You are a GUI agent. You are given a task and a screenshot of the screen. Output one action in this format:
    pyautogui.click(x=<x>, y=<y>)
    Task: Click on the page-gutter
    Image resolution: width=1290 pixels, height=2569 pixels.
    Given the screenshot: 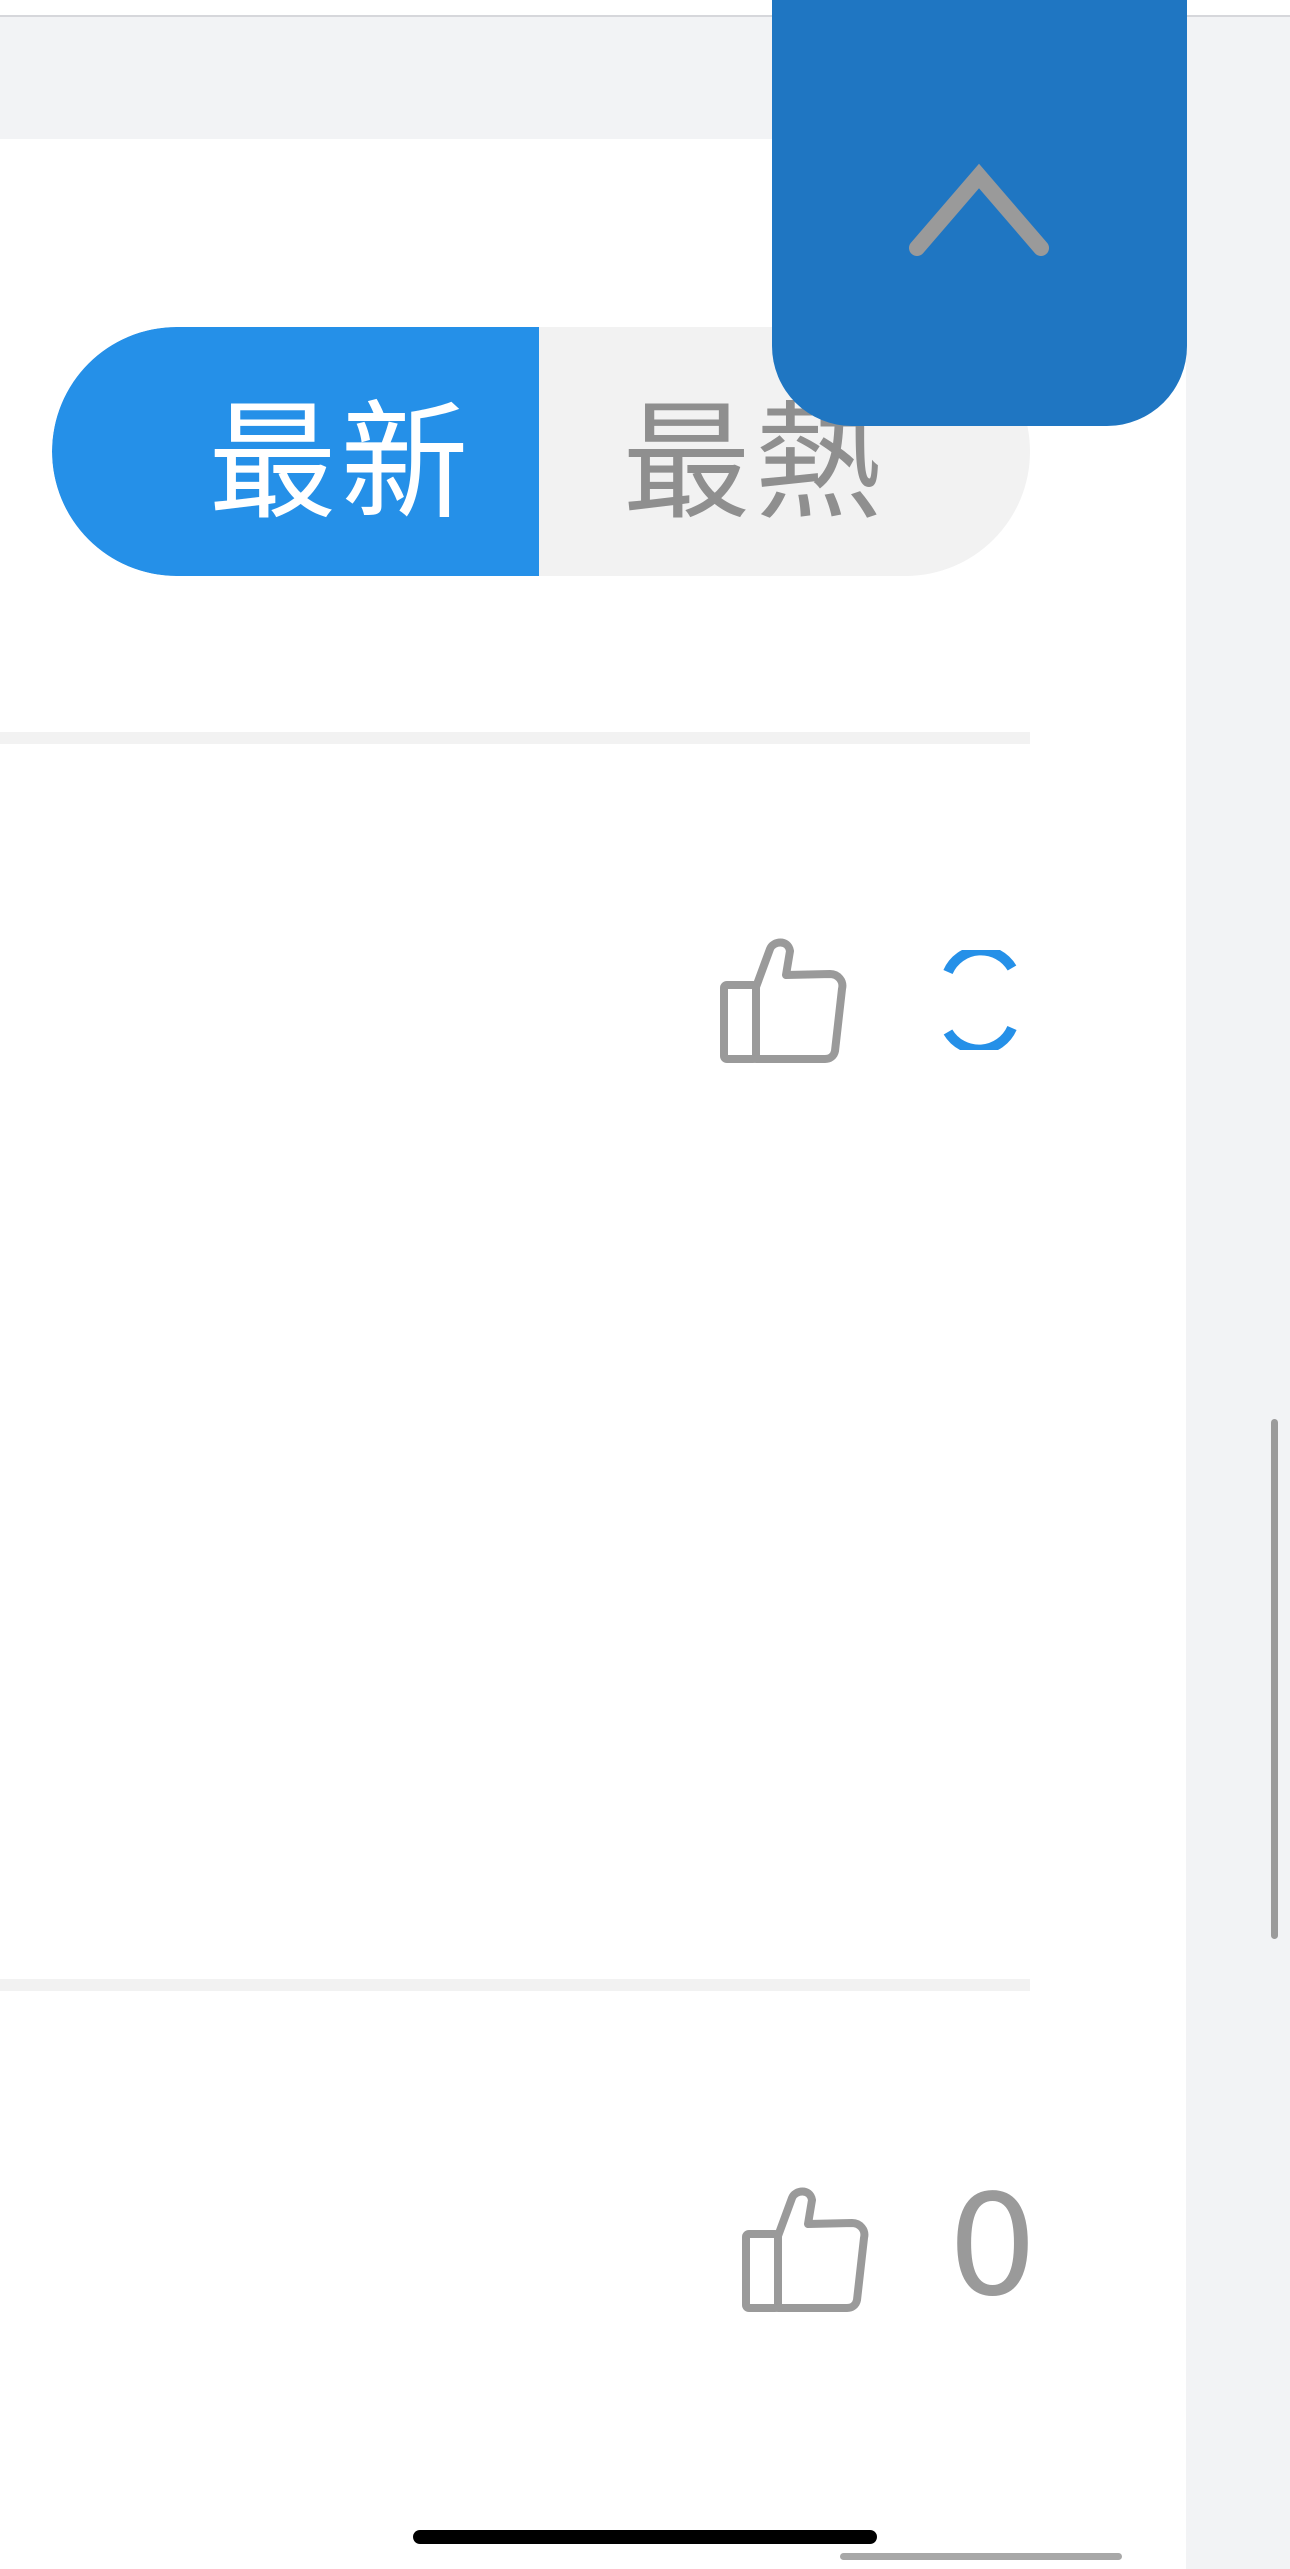 What is the action you would take?
    pyautogui.click(x=1238, y=1293)
    